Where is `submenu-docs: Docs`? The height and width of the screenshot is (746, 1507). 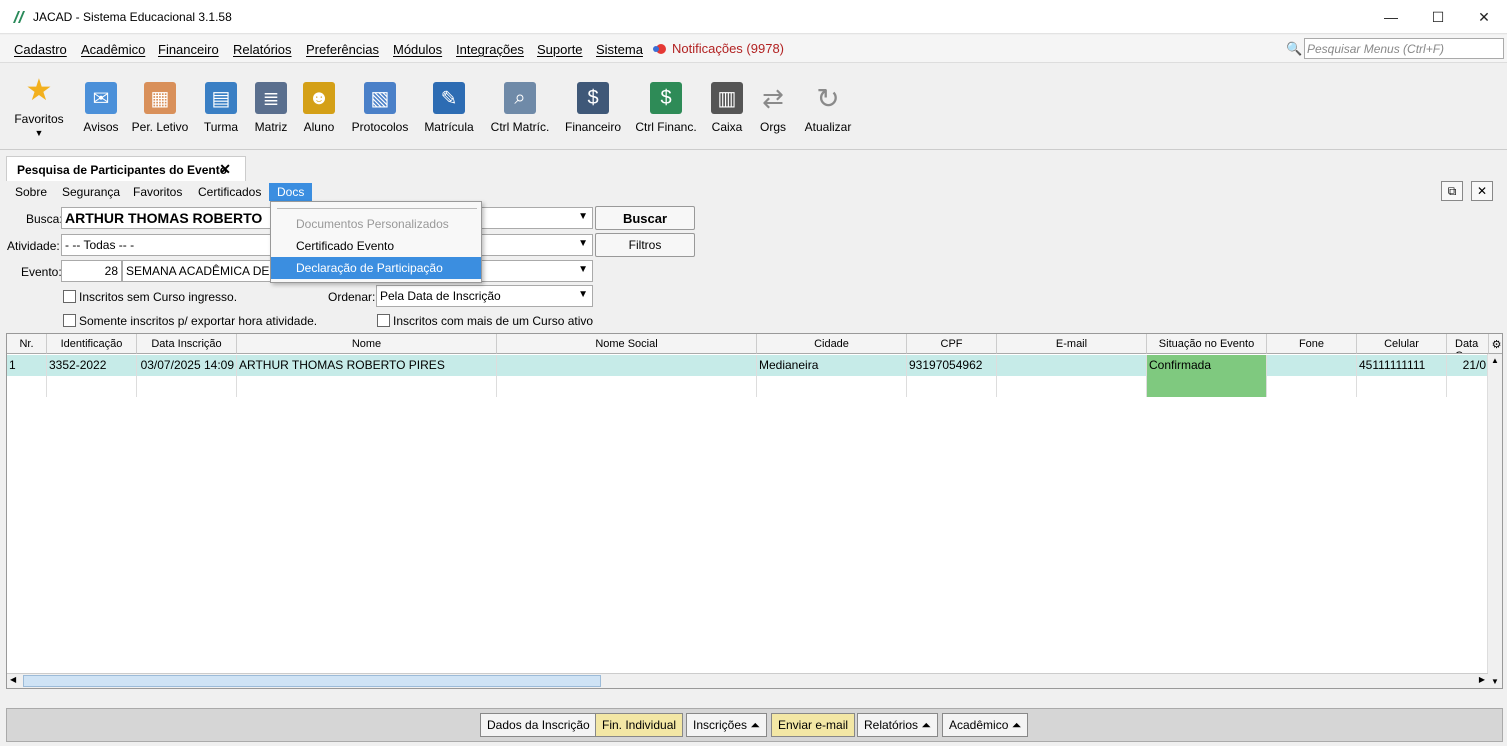
submenu-docs: Docs is located at coordinates (291, 192).